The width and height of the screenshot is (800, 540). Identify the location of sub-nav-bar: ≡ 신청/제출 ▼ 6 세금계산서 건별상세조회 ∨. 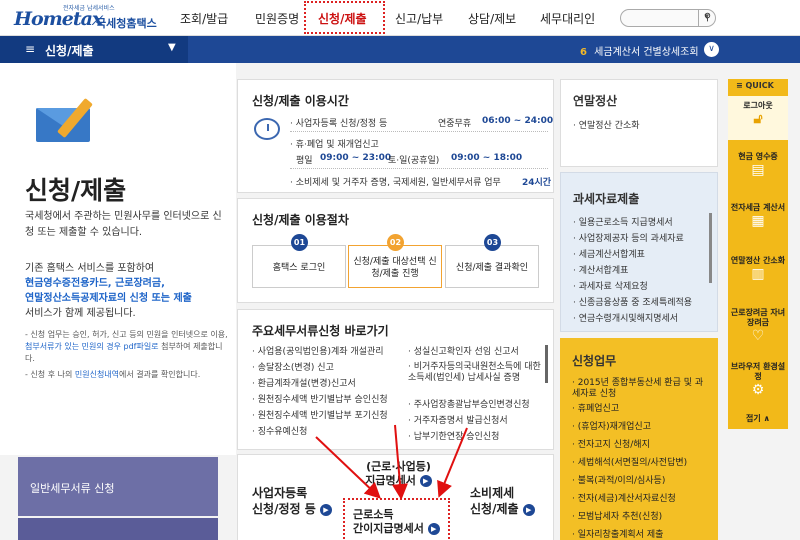
(400, 49).